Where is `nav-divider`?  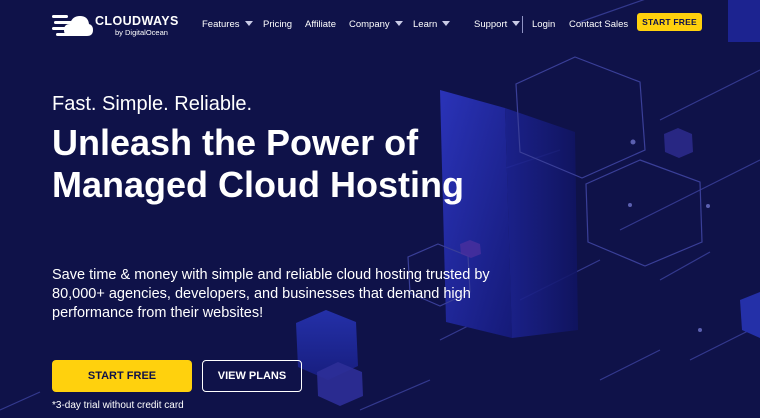
nav-divider is located at coordinates (522, 24).